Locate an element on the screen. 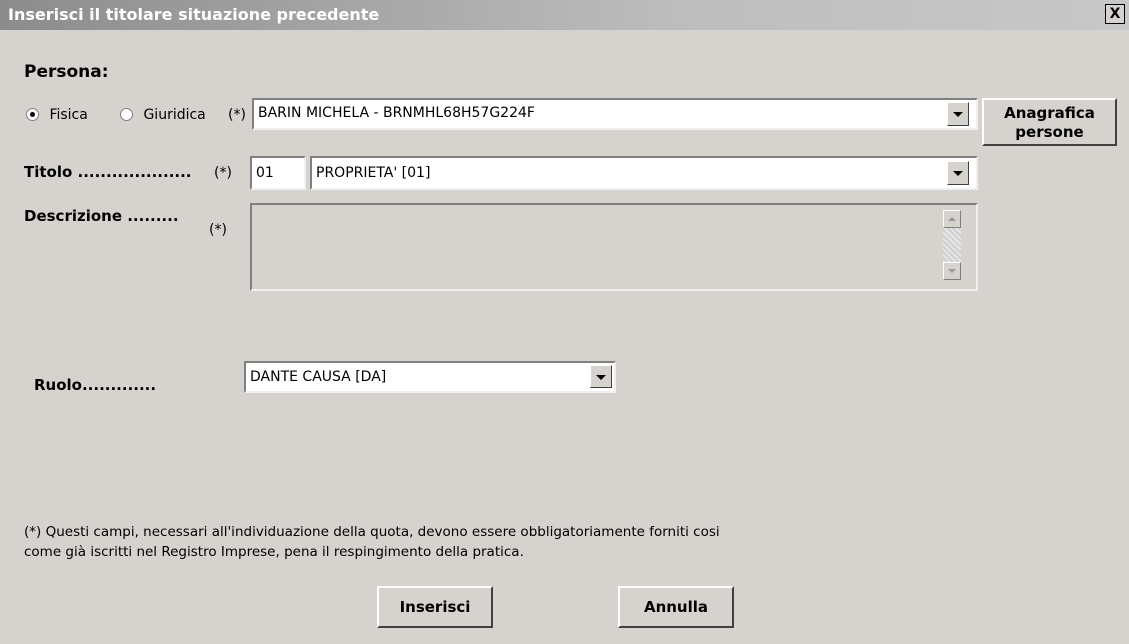 This screenshot has width=1129, height=644. titolo-dropdown-button is located at coordinates (958, 173).